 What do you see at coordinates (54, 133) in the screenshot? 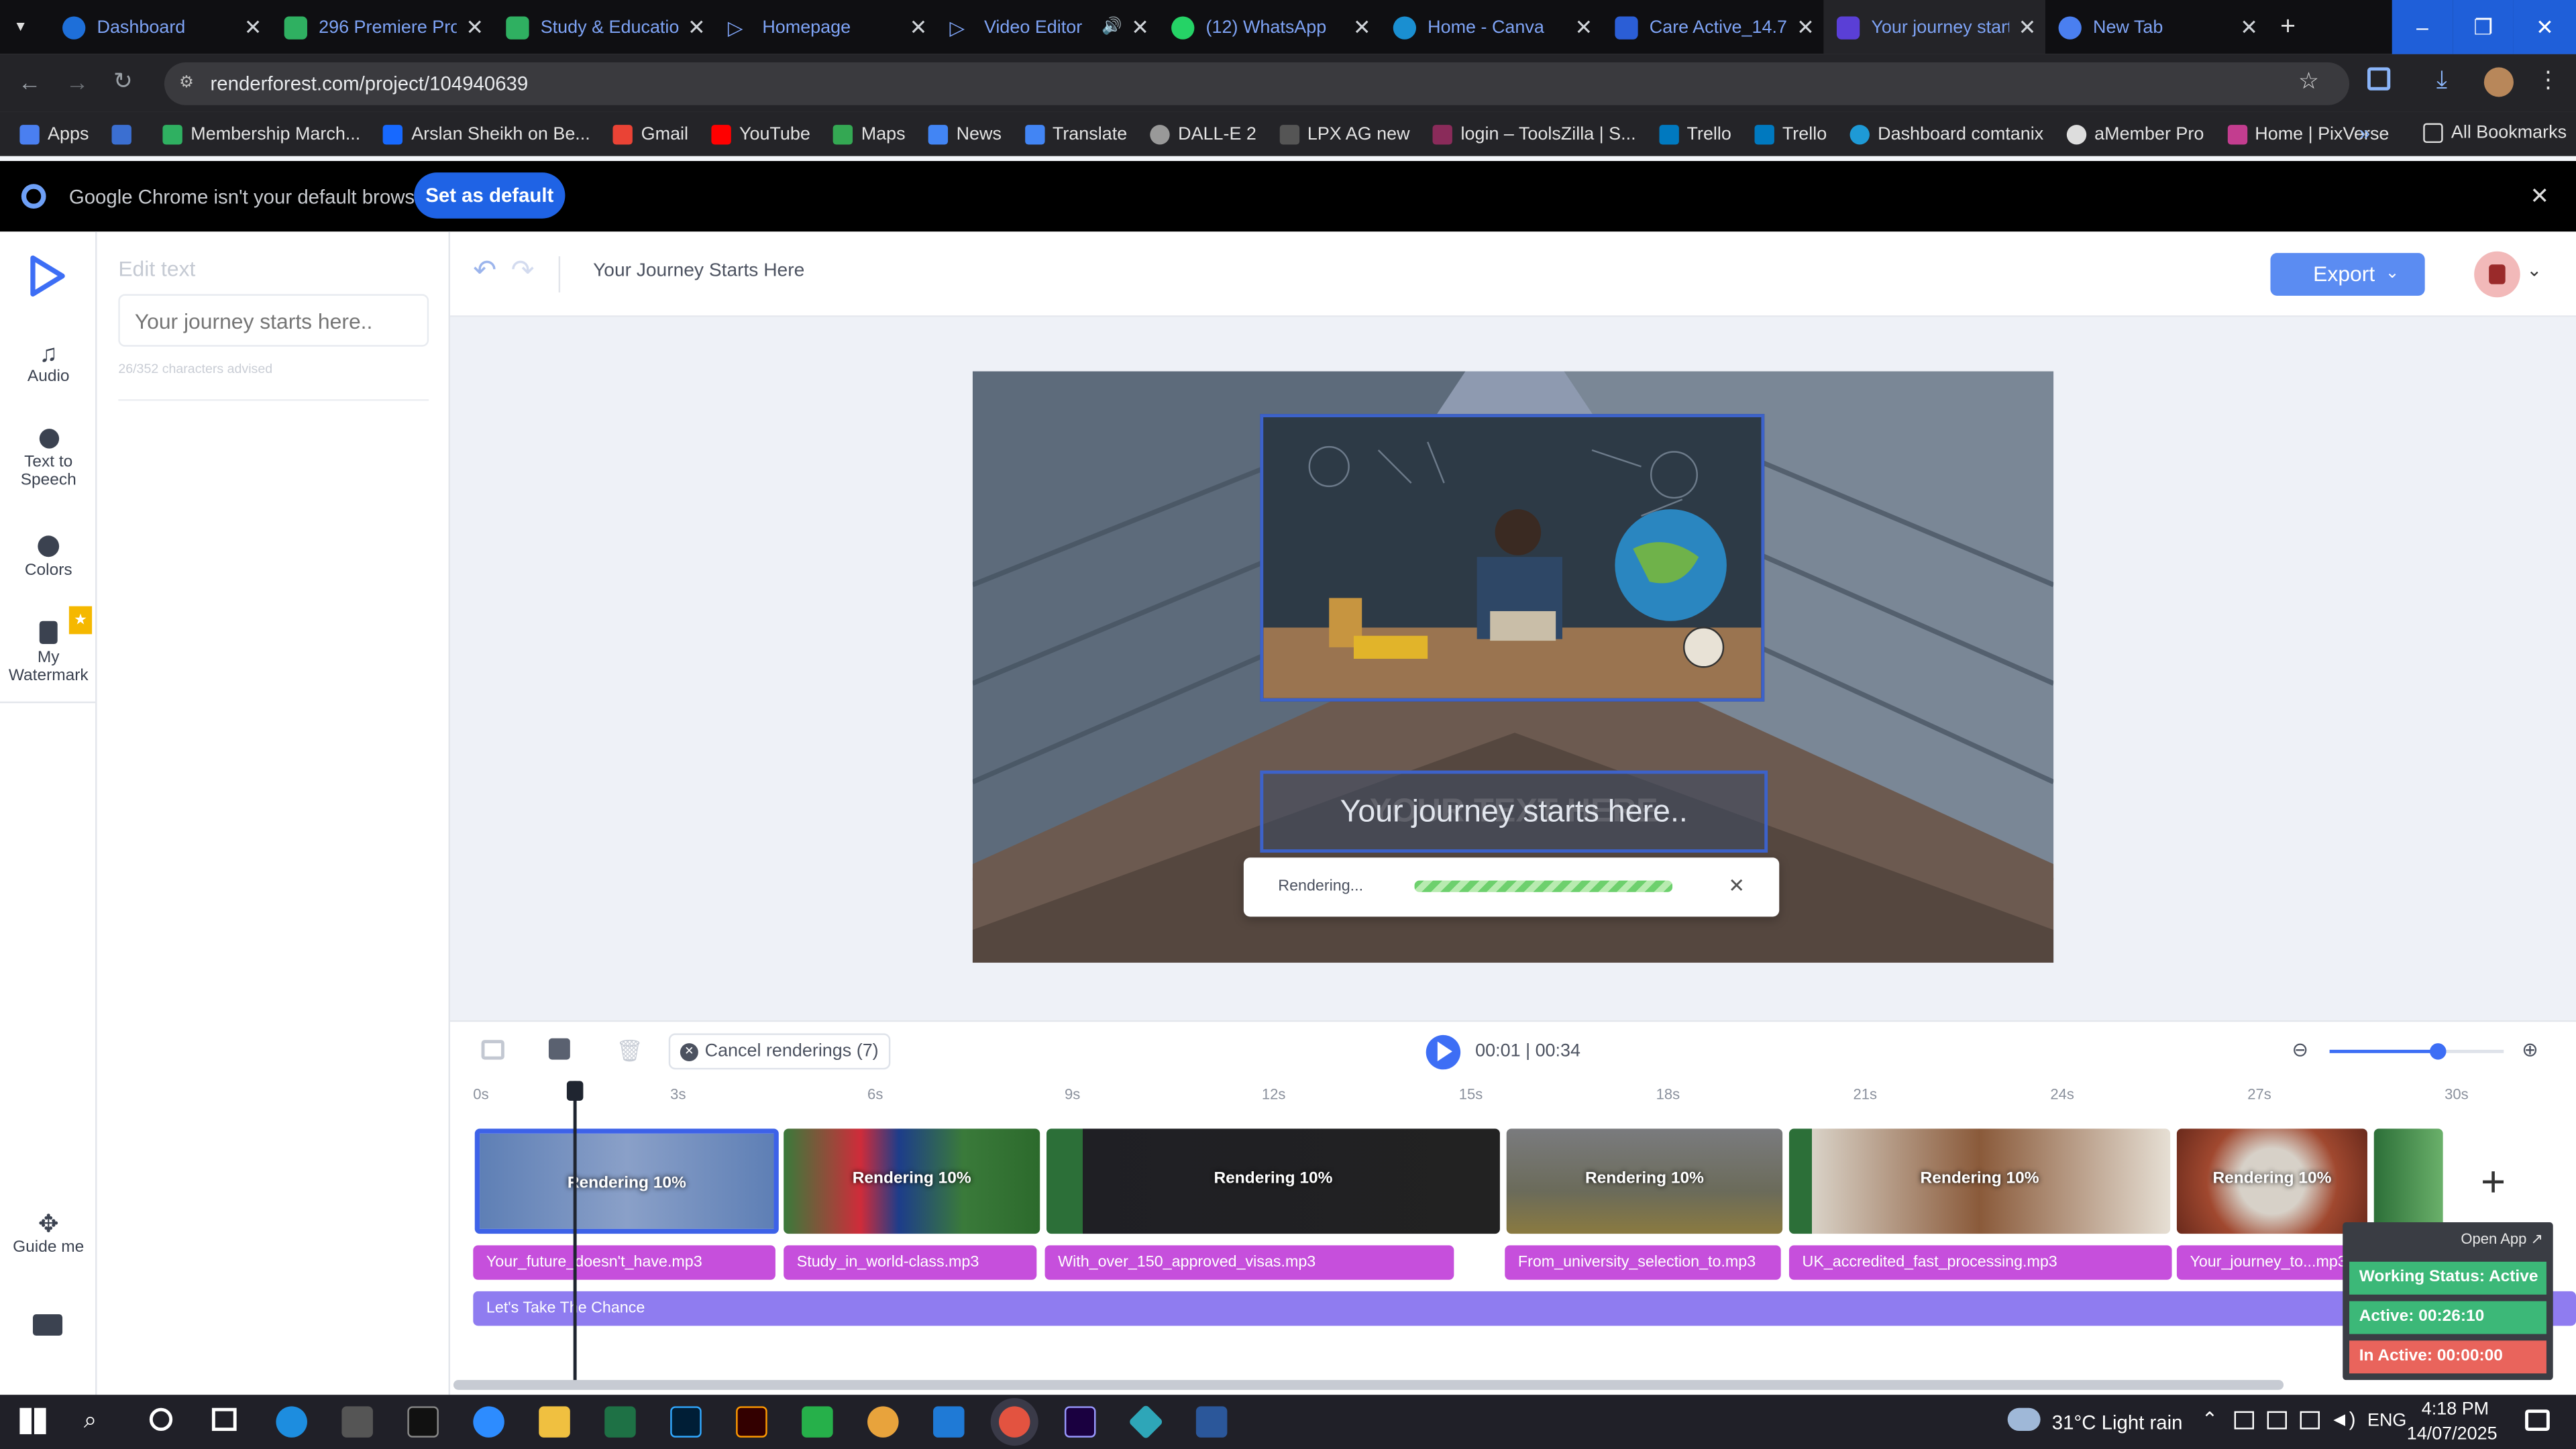
I see `bookmark-apps: Apps` at bounding box center [54, 133].